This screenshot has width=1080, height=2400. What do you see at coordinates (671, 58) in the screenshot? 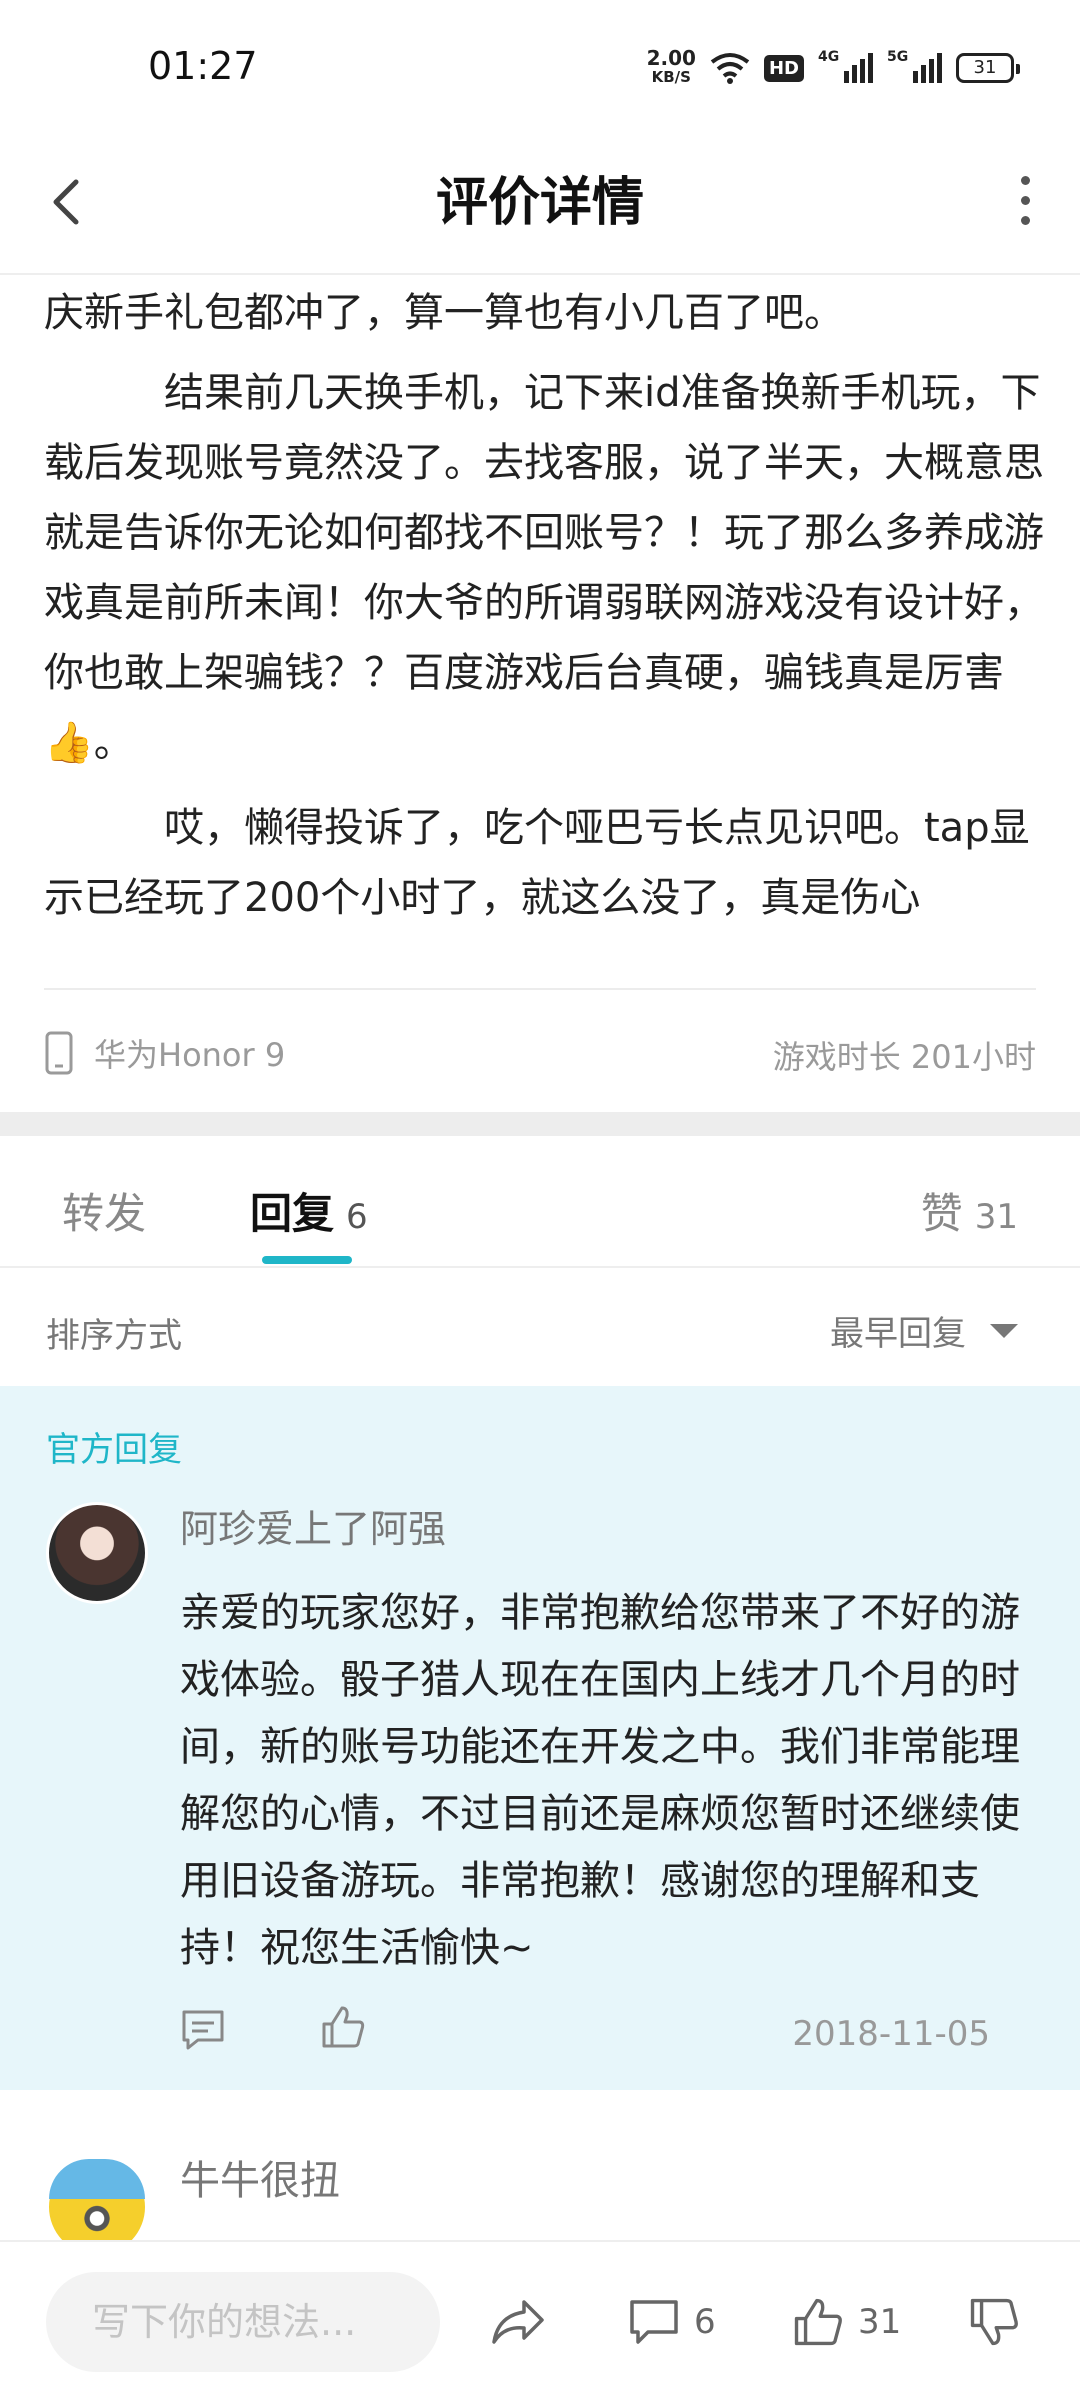
I see `network-speed-value: 2.00` at bounding box center [671, 58].